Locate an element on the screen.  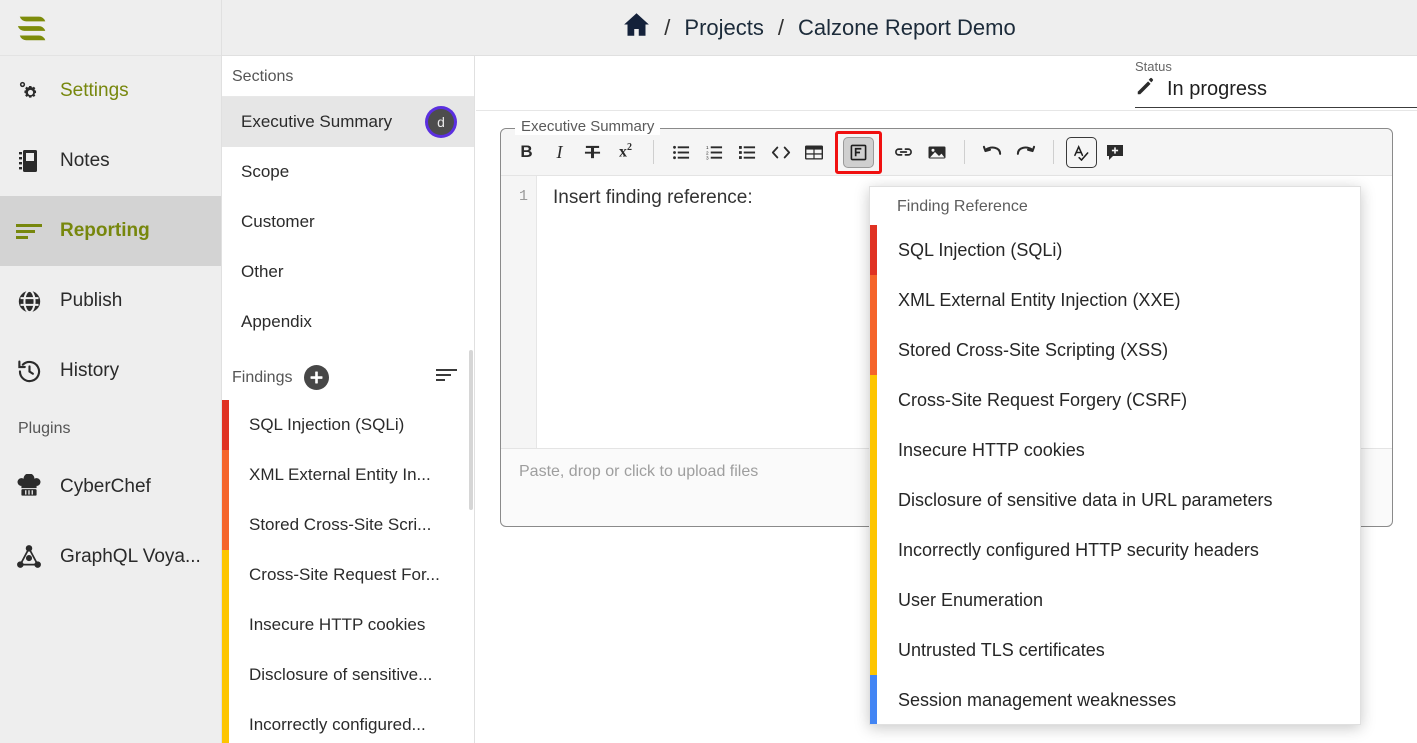
status-field: Status In progress is located at coordinates (1276, 84).